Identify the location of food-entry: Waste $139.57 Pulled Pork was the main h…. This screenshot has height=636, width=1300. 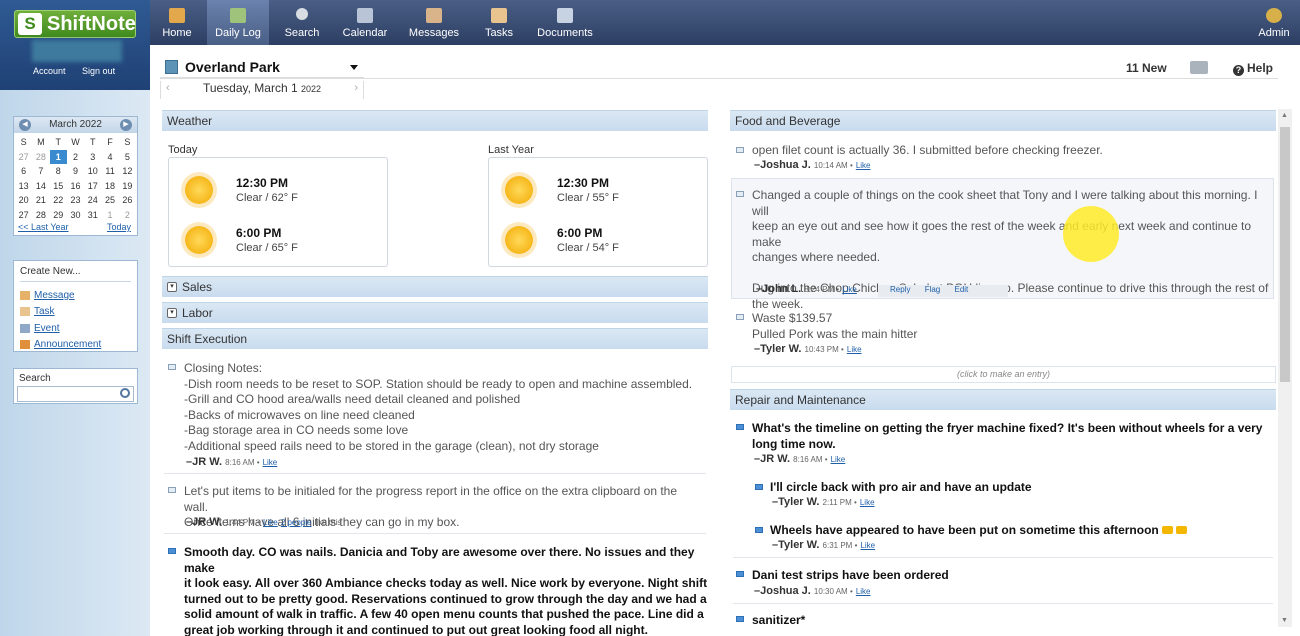
(1012, 326).